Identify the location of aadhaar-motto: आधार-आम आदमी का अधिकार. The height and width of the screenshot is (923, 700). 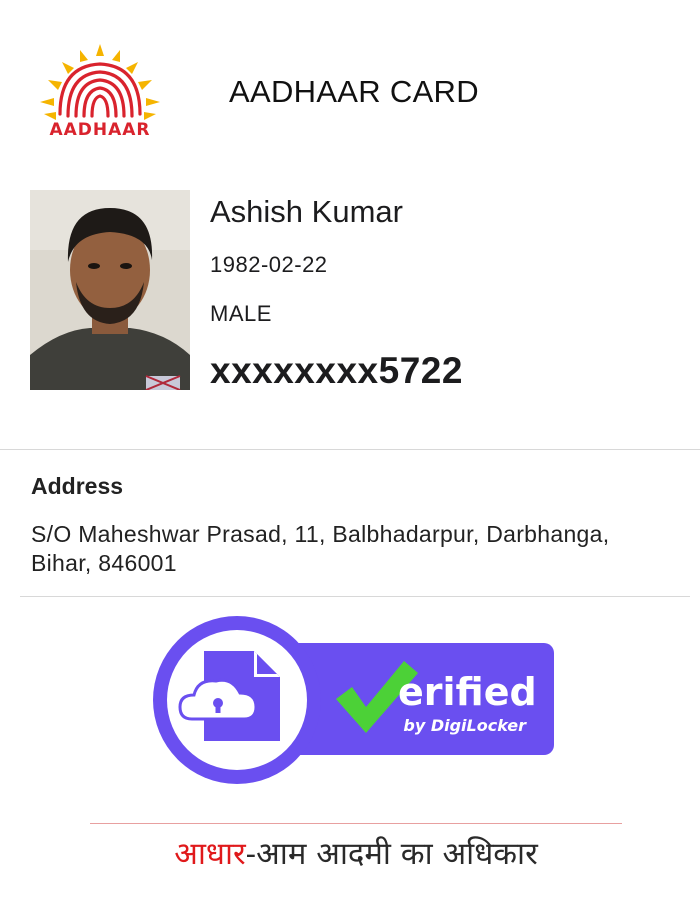
(356, 853).